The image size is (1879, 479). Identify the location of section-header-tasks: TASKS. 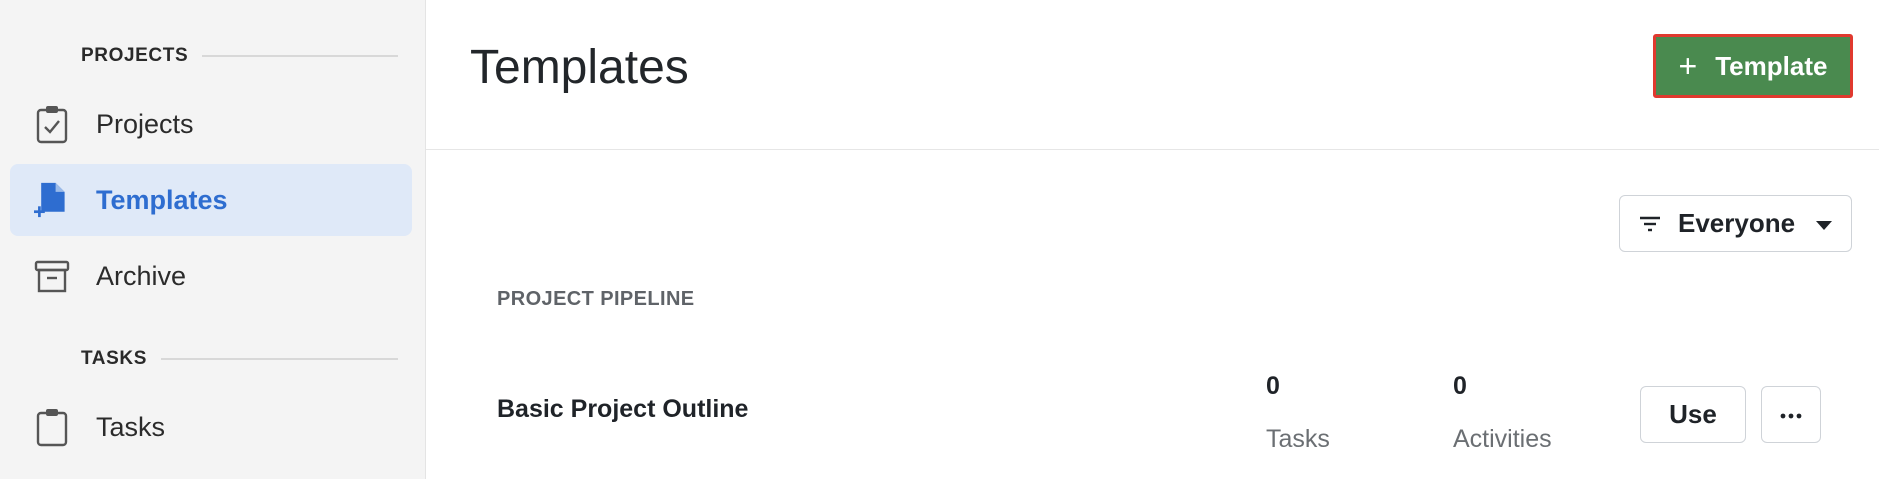
(239, 359).